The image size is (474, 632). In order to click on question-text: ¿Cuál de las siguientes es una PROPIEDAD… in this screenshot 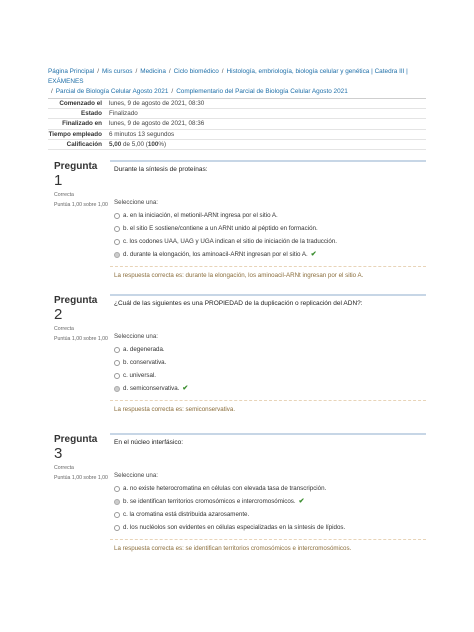, I will do `click(238, 303)`.